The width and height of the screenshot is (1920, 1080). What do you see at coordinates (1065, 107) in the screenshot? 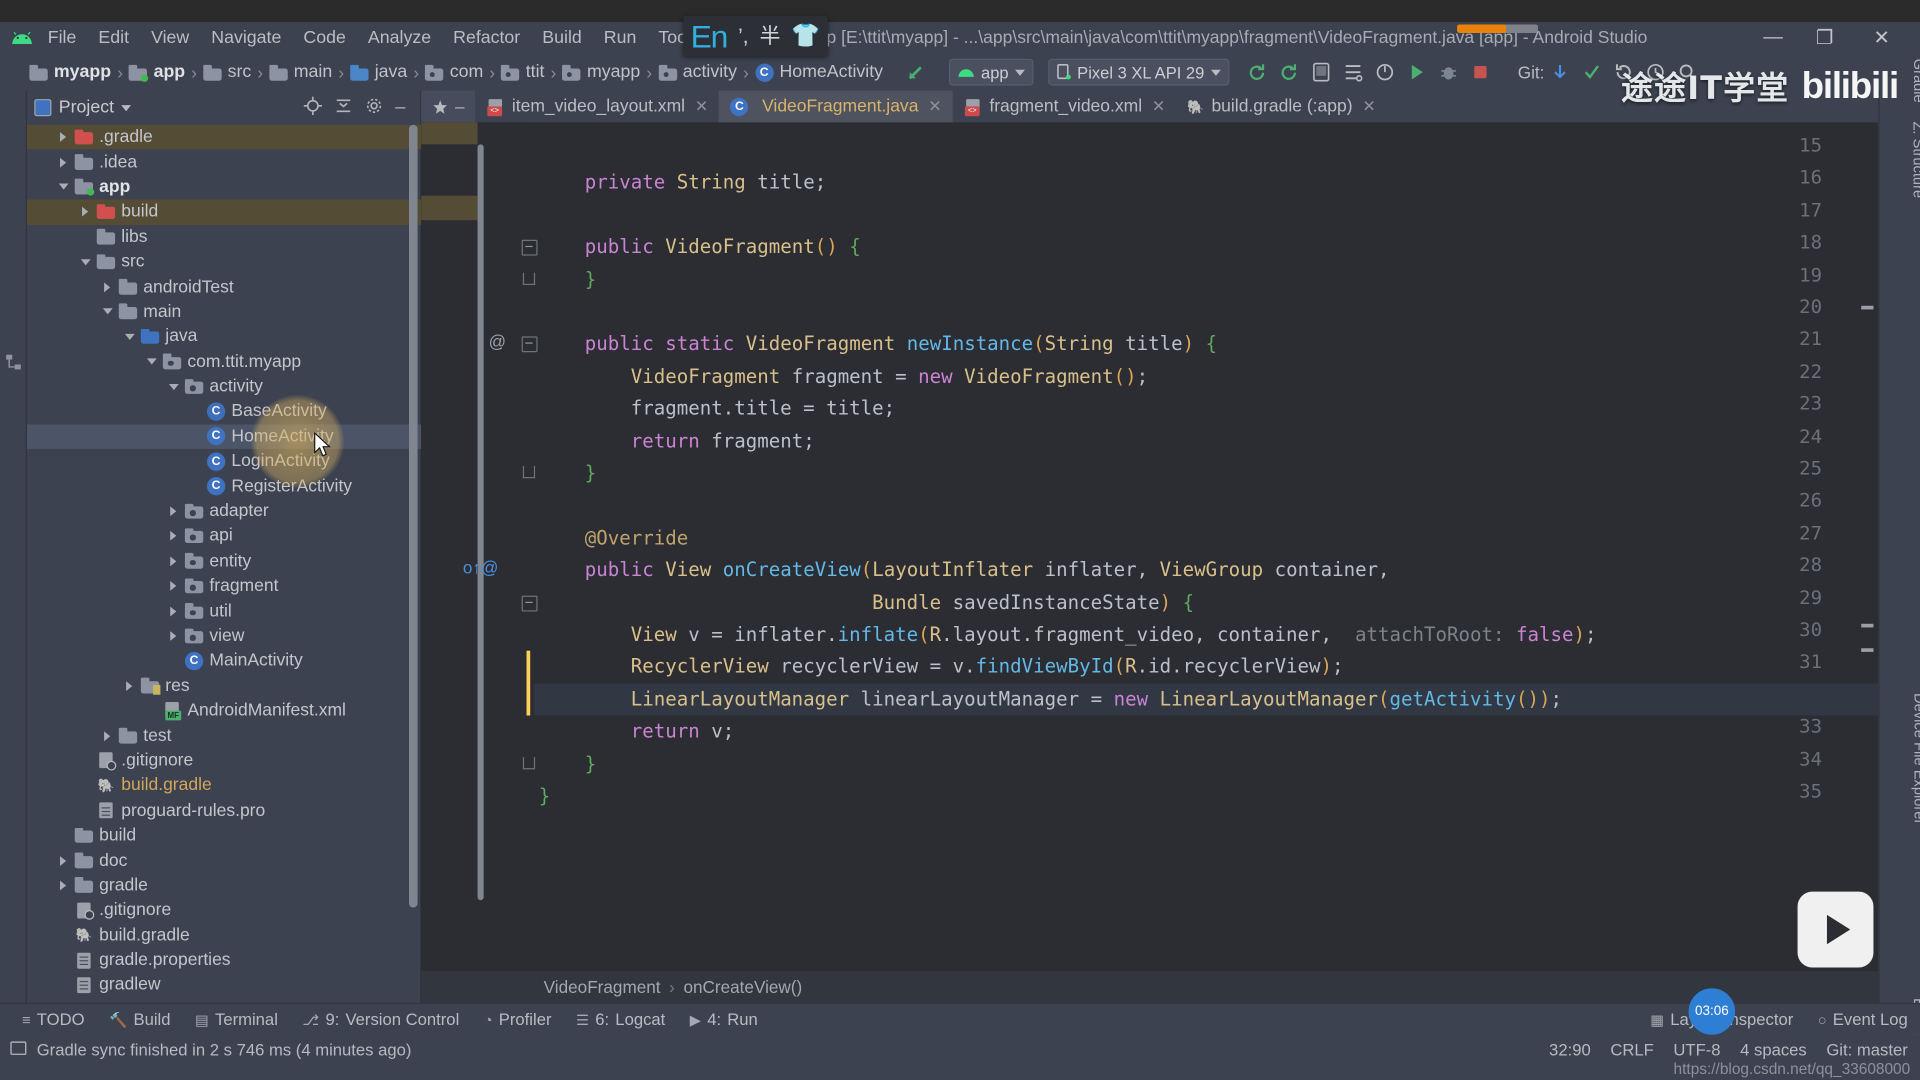
I see `editor-tab-fragment-video-xml: <> fragment_video.xml ✕` at bounding box center [1065, 107].